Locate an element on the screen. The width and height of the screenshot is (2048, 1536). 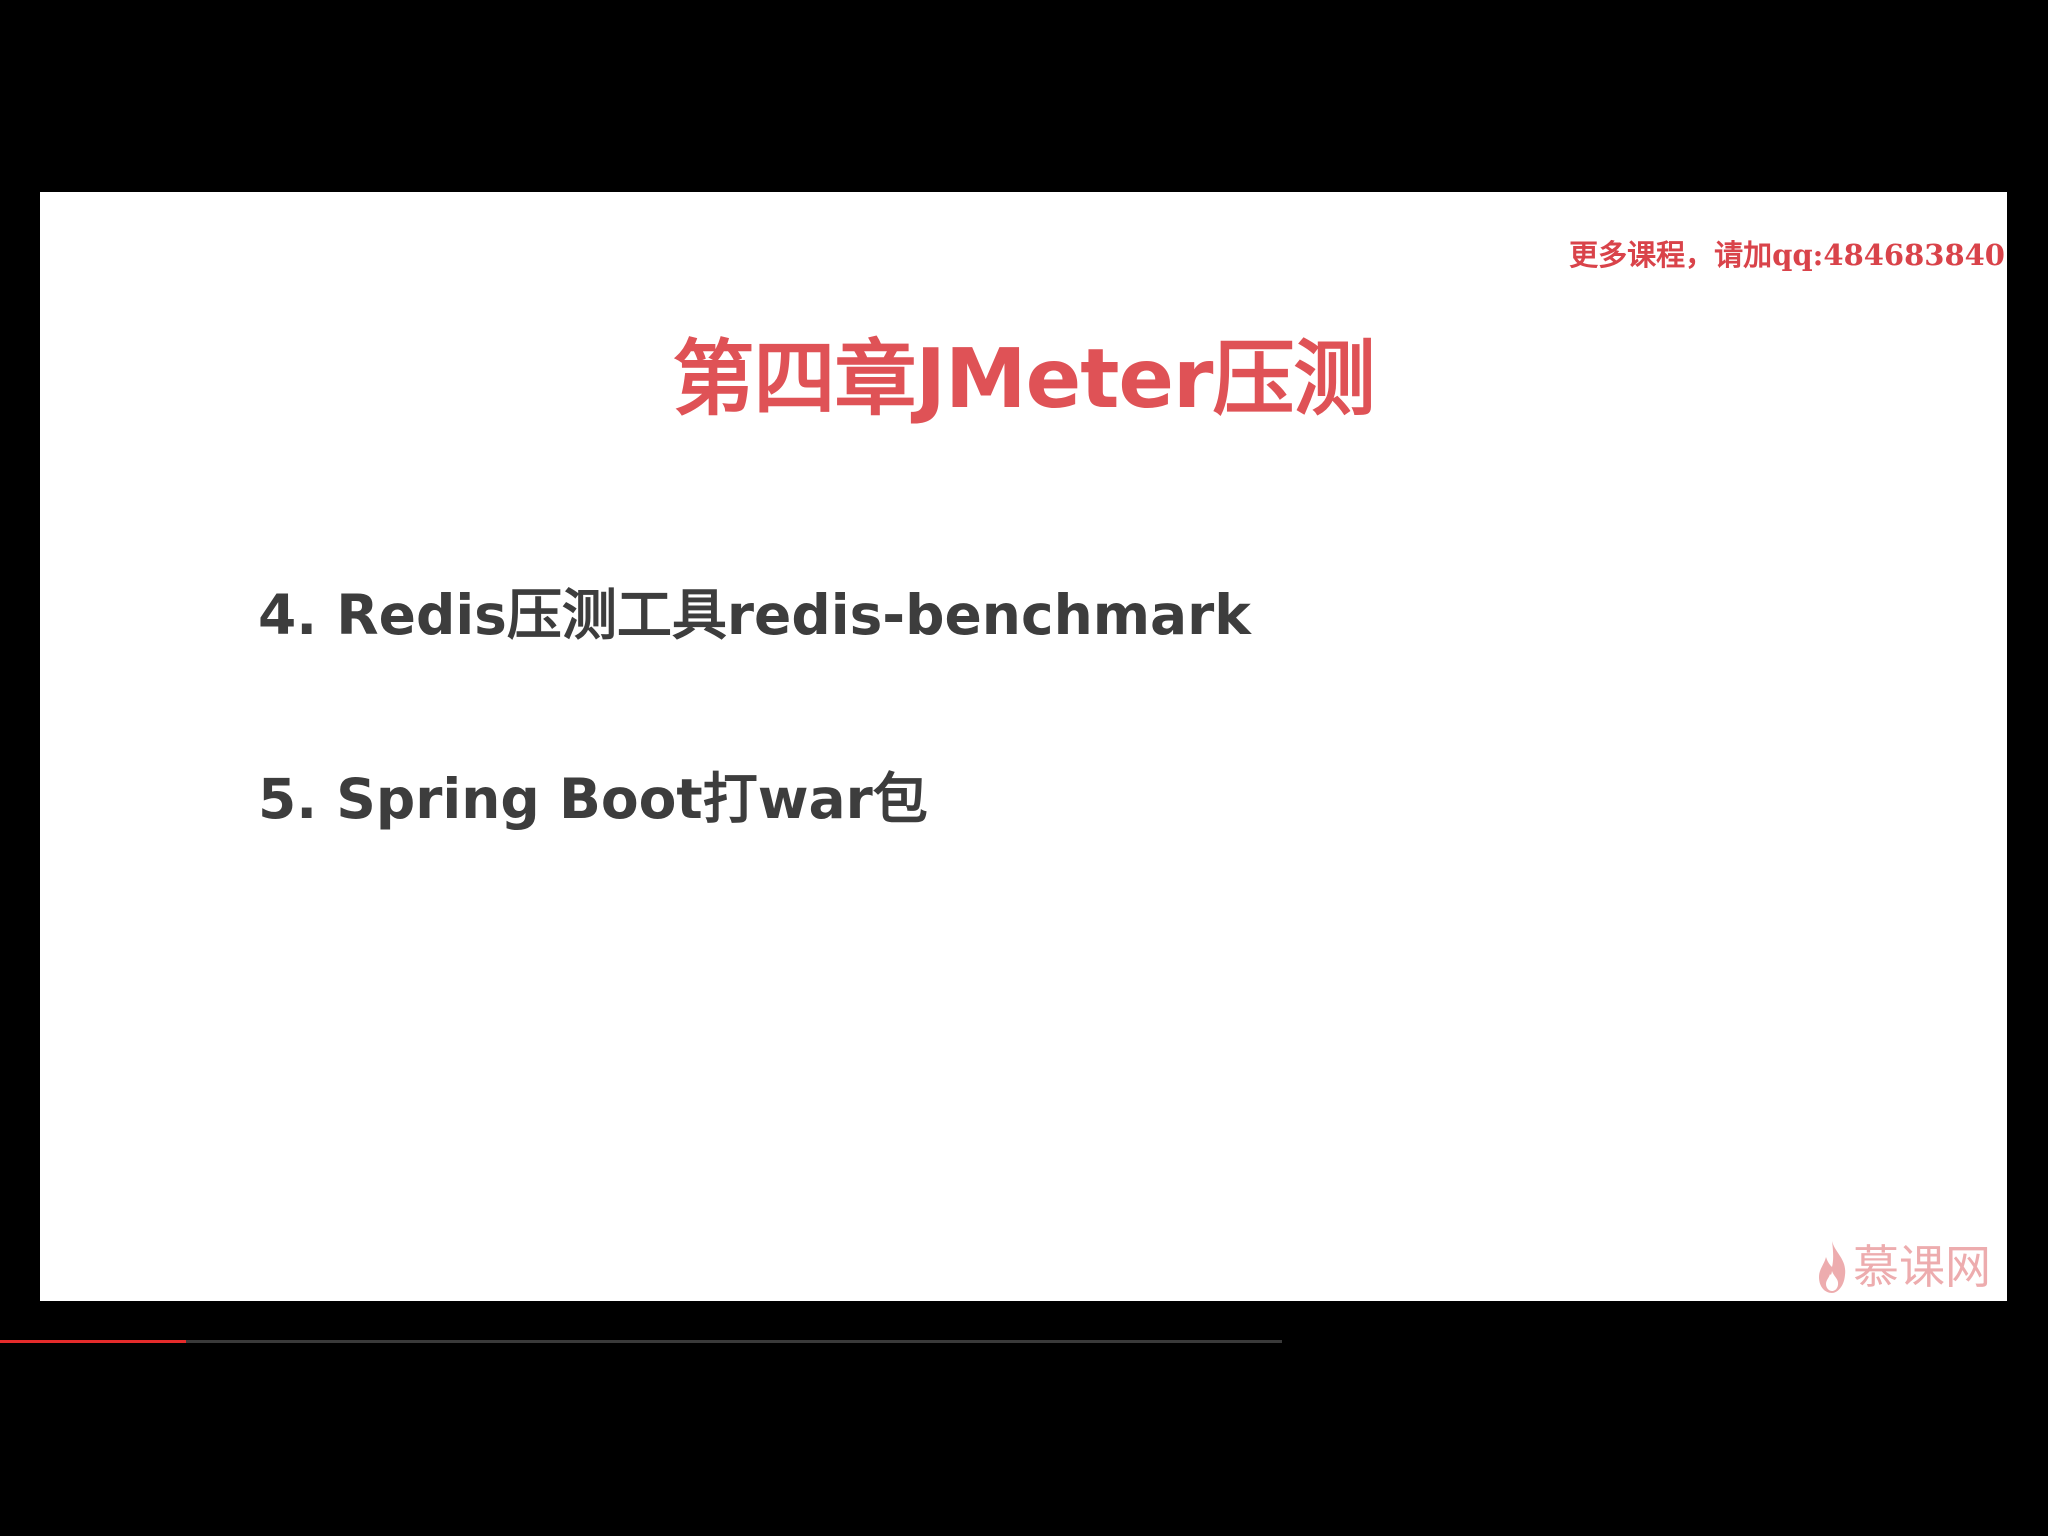
brand-logo: 慕课网 is located at coordinates (1903, 1267).